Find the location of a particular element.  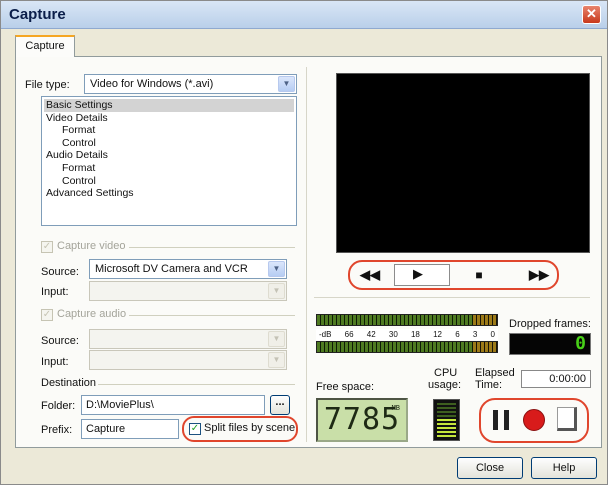

file-type-dropdown: Video for Windows (*.avi) ▼ is located at coordinates (190, 84).